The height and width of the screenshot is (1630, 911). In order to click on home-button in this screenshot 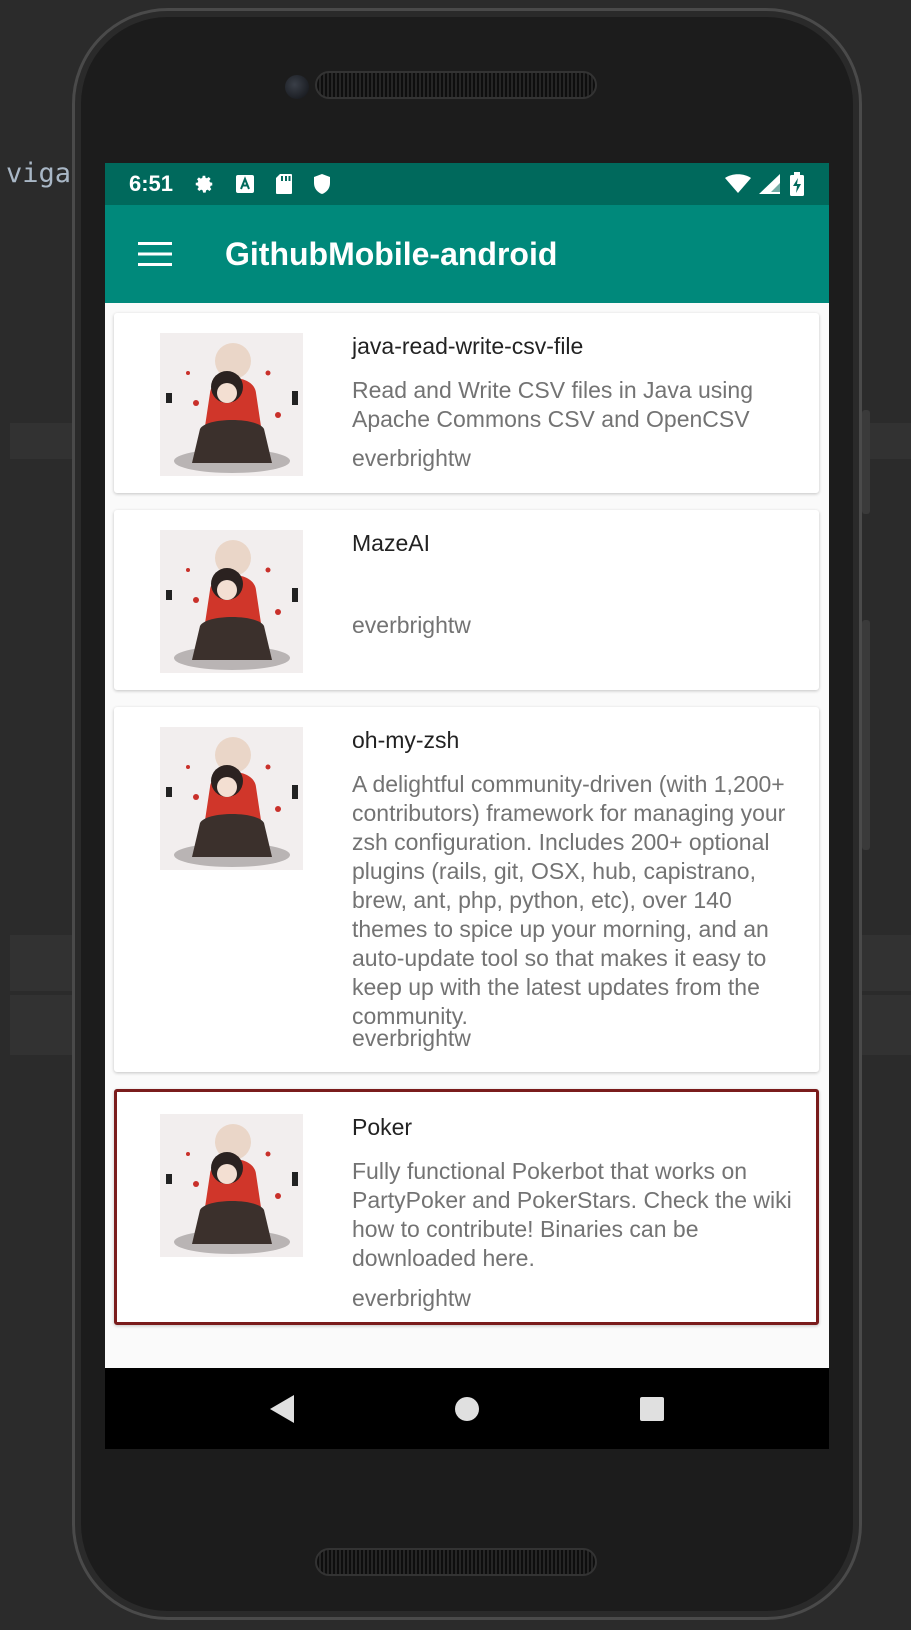, I will do `click(467, 1409)`.